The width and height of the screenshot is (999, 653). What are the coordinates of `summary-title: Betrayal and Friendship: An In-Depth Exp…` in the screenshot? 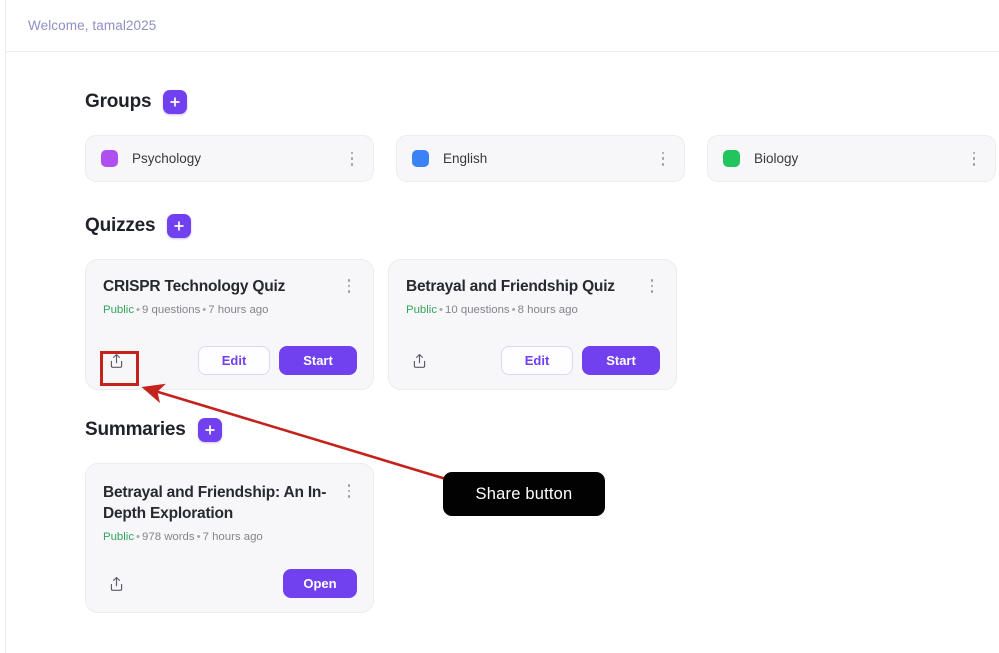 It's located at (215, 503).